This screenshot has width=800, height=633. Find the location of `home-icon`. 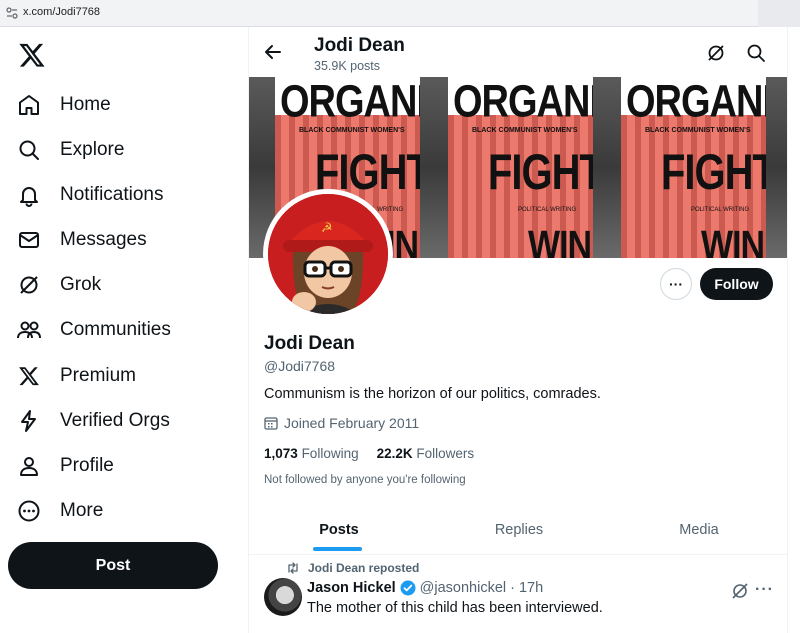

home-icon is located at coordinates (29, 105).